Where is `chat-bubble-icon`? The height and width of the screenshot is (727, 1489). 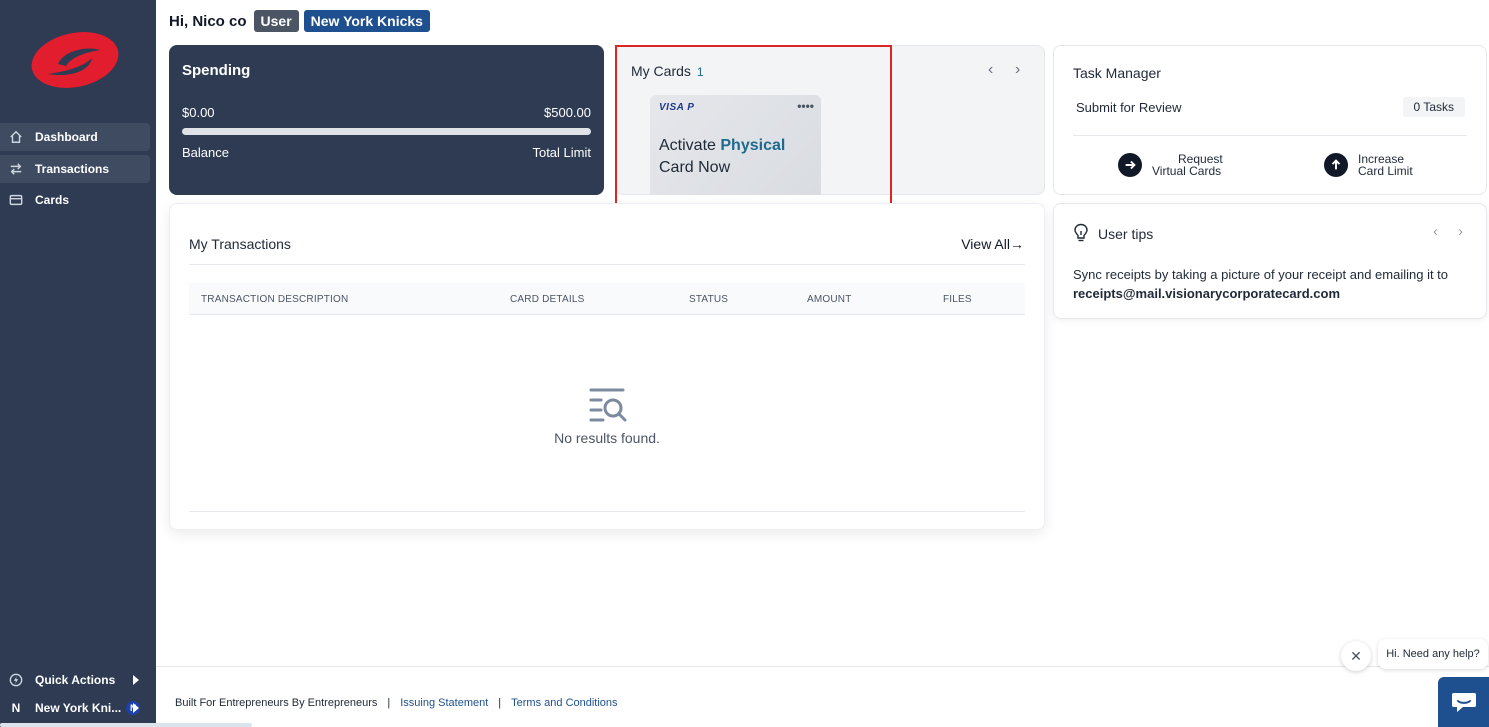
chat-bubble-icon is located at coordinates (1463, 702).